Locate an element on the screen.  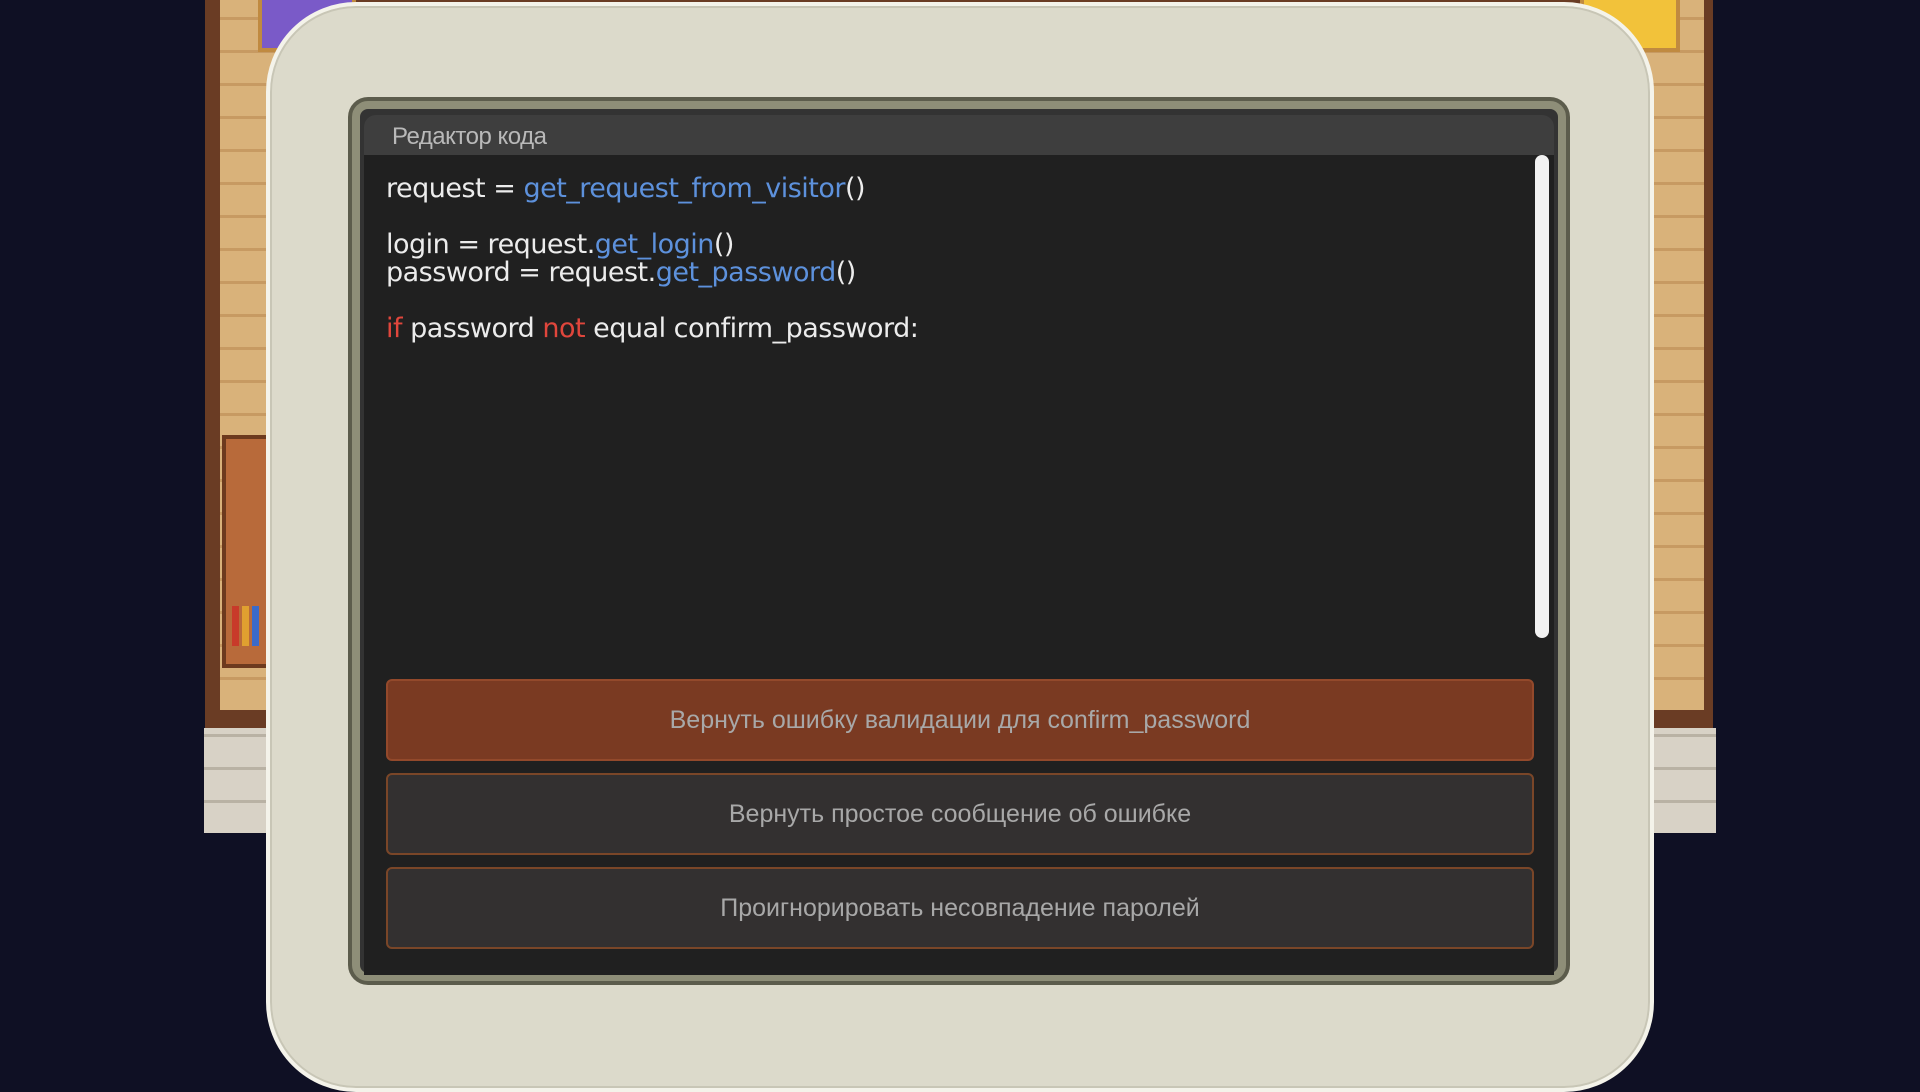
choice-label: Проигнорировать несовпадение паролей is located at coordinates (960, 907).